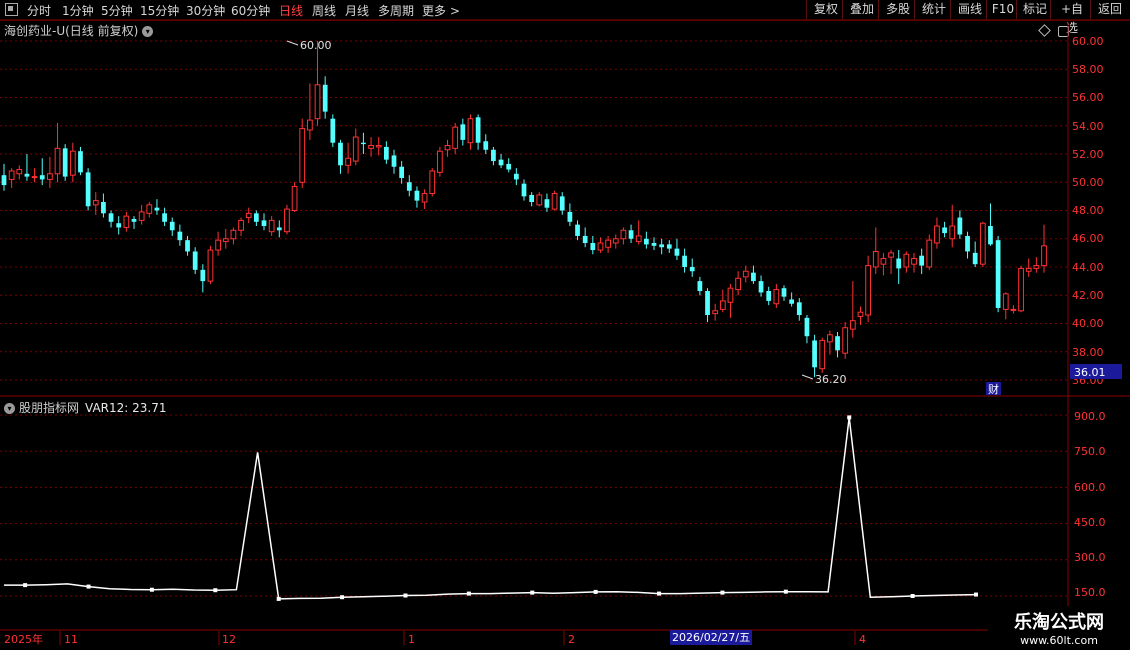 This screenshot has height=650, width=1130. What do you see at coordinates (1090, 487) in the screenshot?
I see `indicator-tick: 600.0` at bounding box center [1090, 487].